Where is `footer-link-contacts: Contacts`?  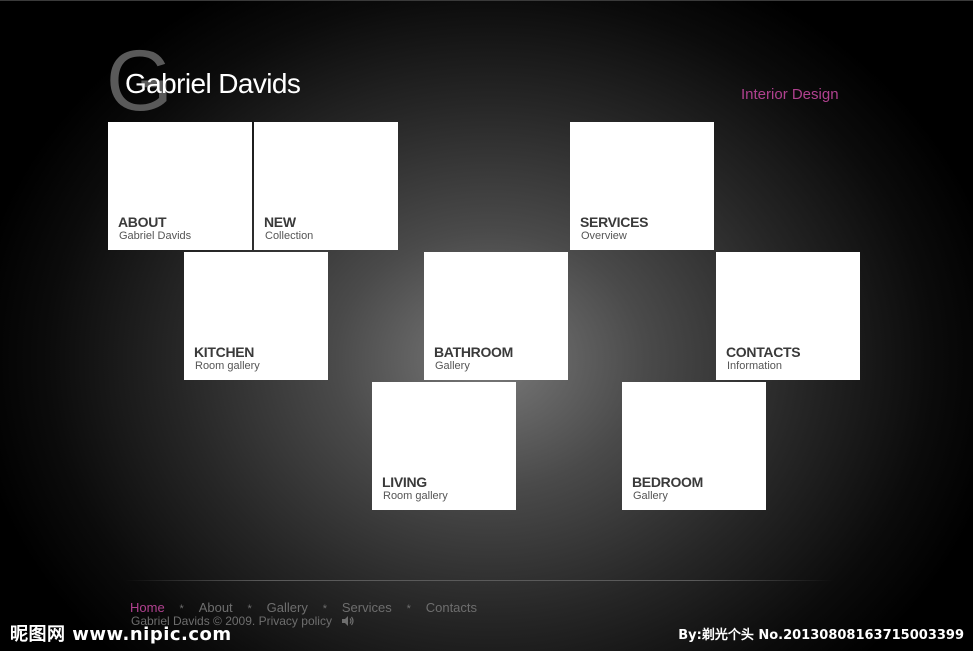 footer-link-contacts: Contacts is located at coordinates (451, 607).